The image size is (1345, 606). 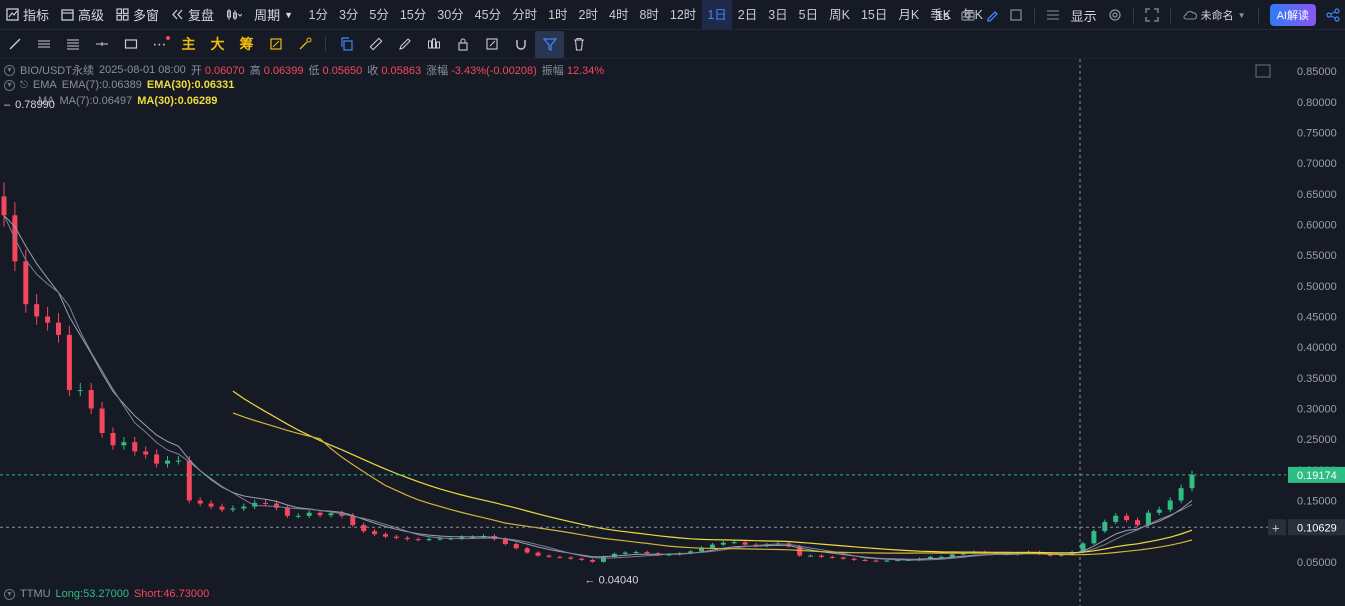 What do you see at coordinates (1190, 15) in the screenshot?
I see `cloud-icon` at bounding box center [1190, 15].